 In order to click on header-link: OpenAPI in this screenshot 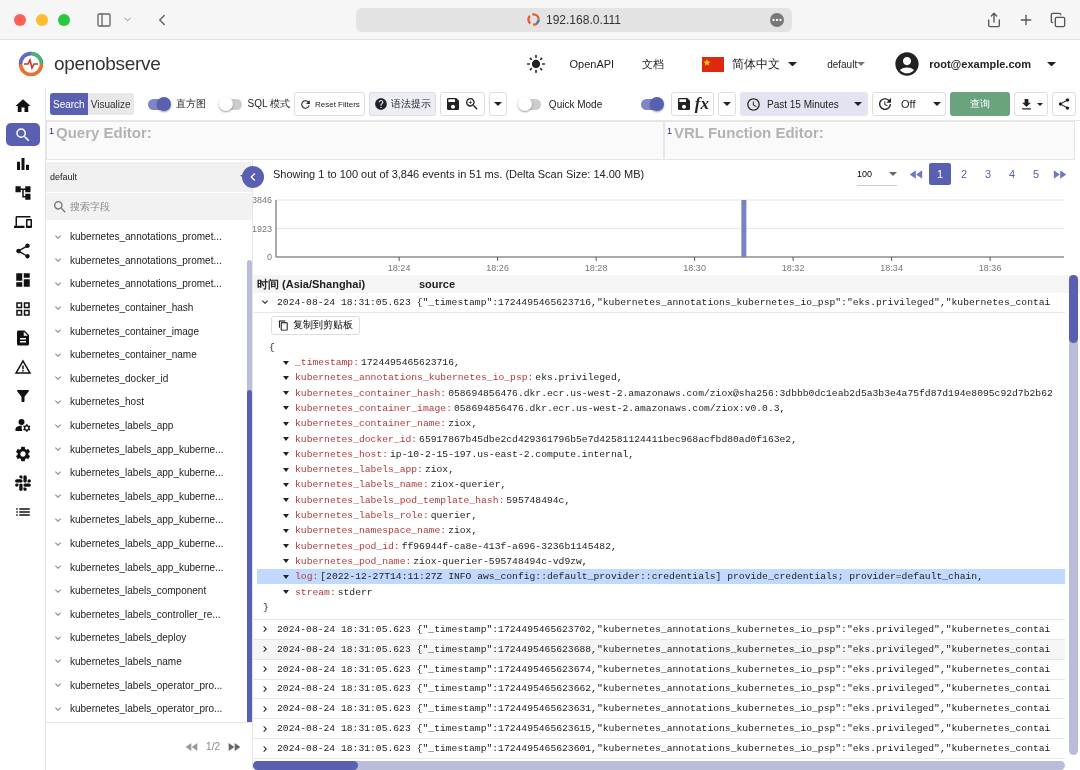, I will do `click(592, 64)`.